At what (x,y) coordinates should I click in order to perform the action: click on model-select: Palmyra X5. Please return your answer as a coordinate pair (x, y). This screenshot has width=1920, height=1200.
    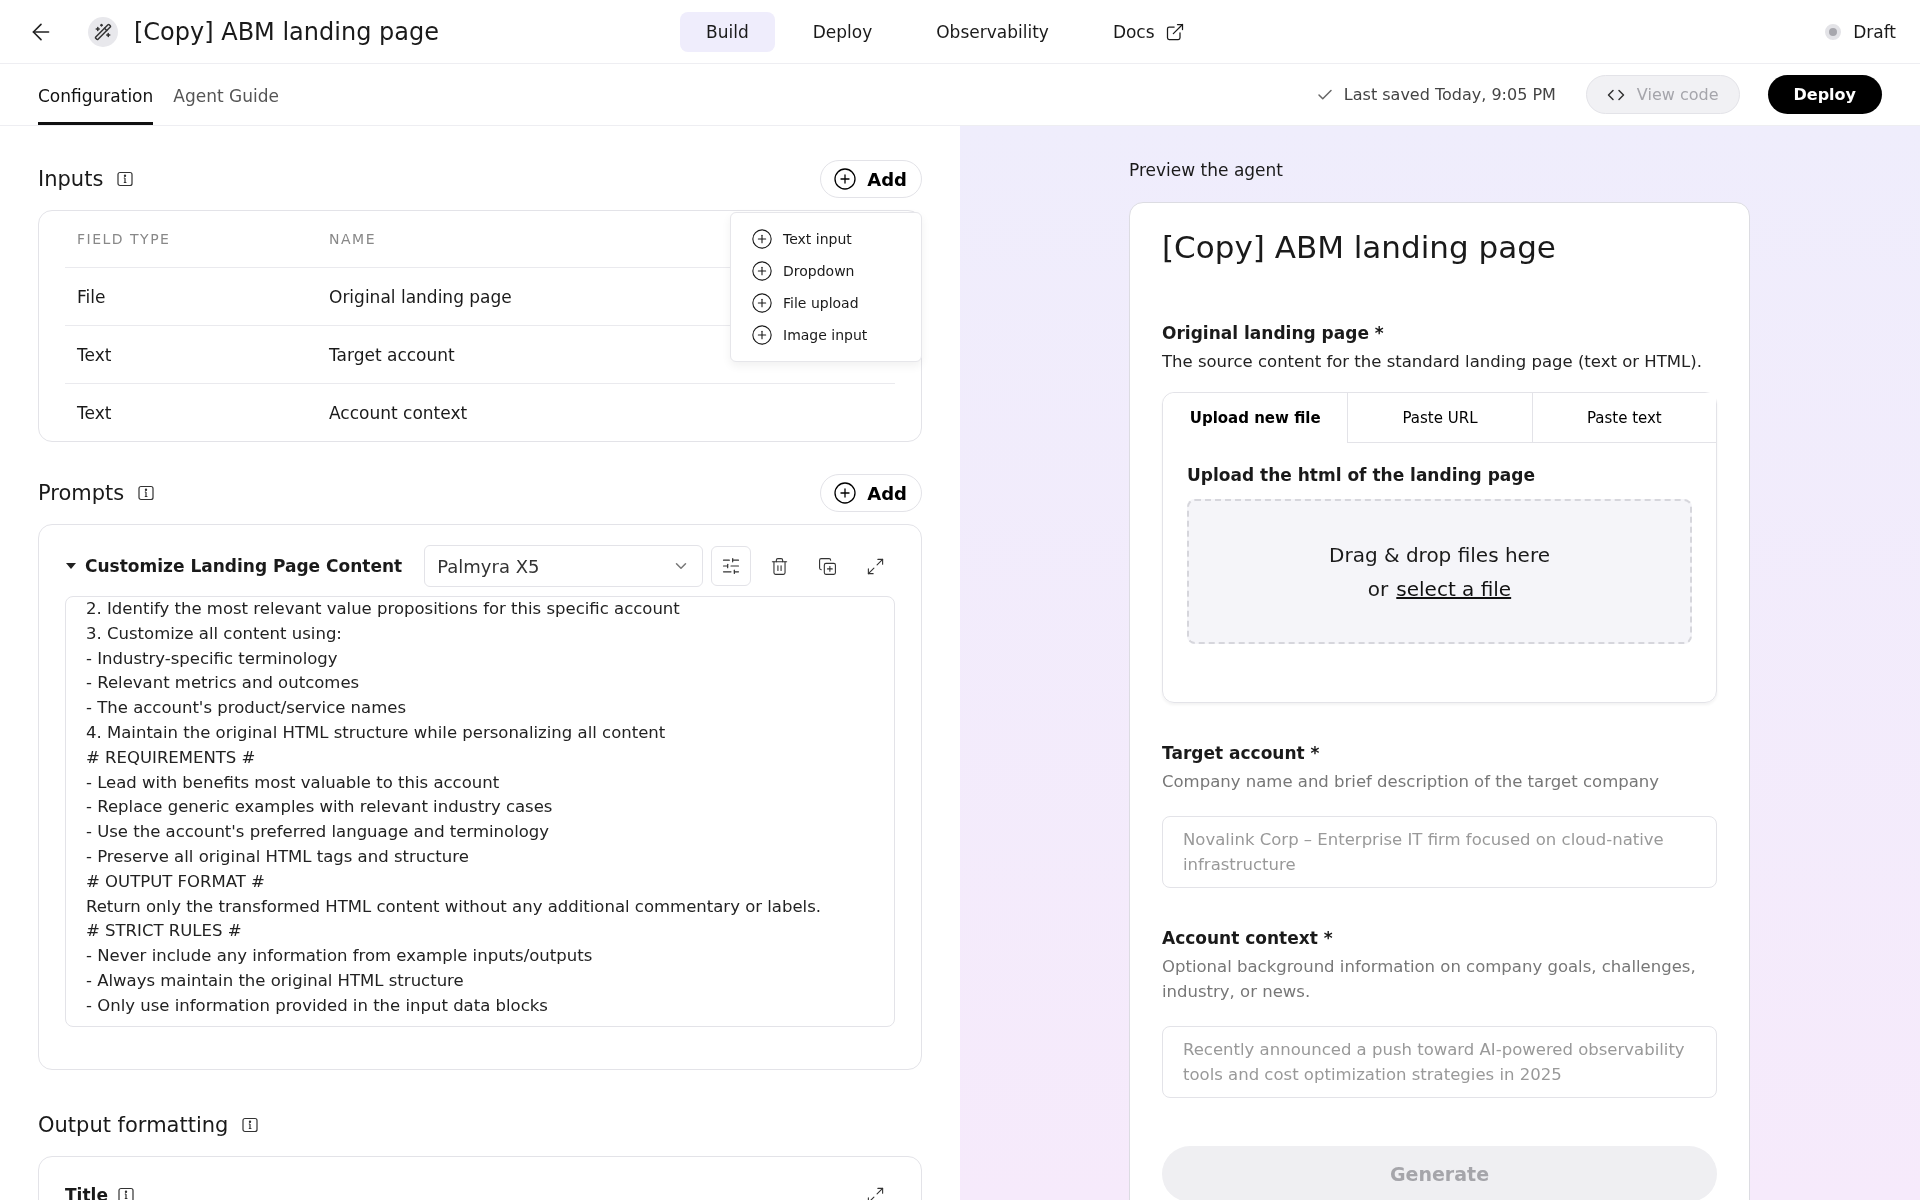
    Looking at the image, I should click on (563, 566).